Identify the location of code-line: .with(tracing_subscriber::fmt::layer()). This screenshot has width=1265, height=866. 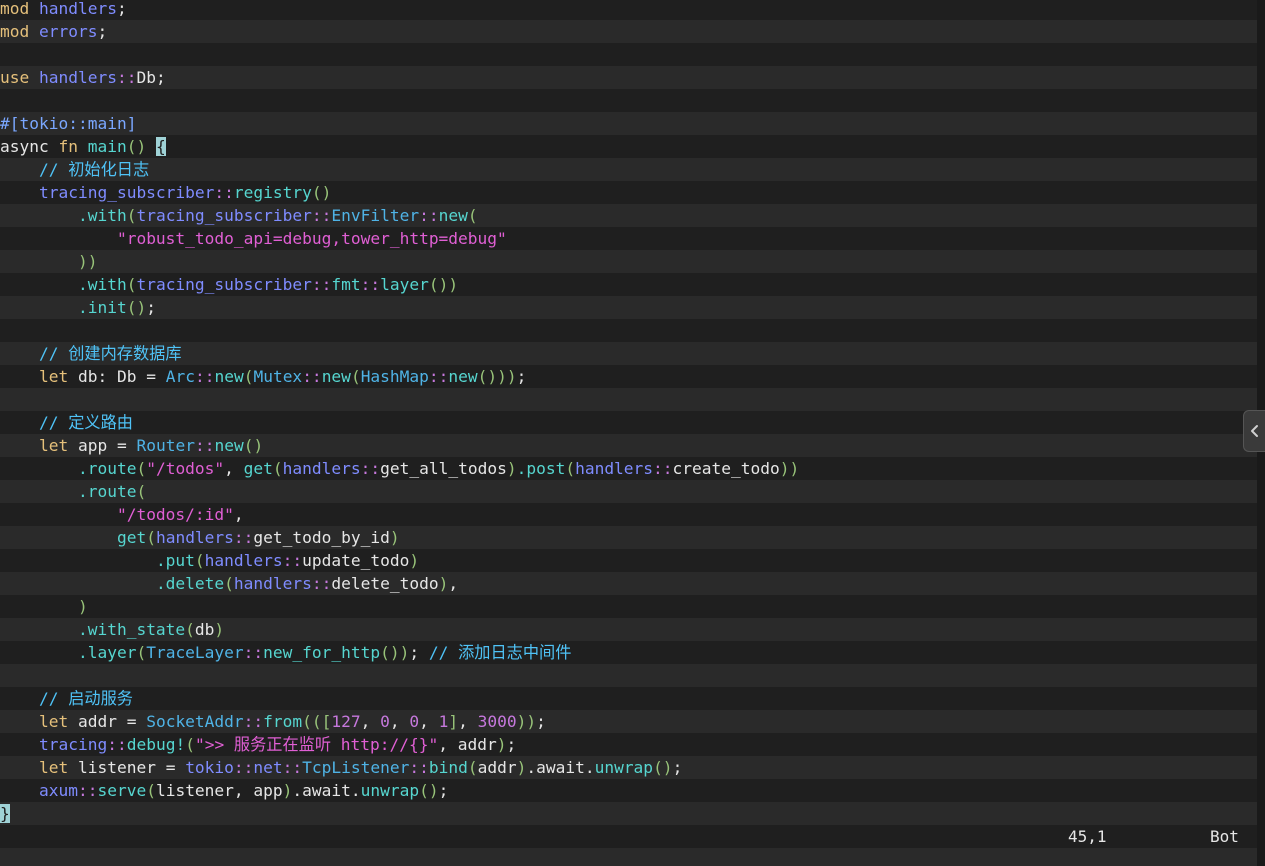
(628, 284).